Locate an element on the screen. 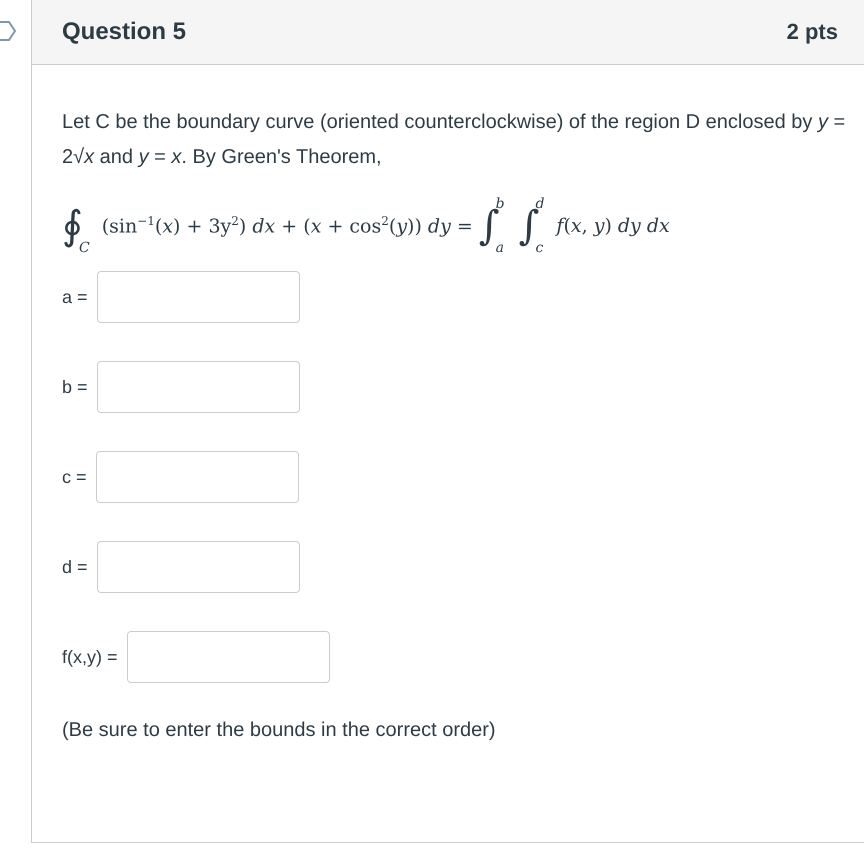 The height and width of the screenshot is (852, 864). answer-label: b = is located at coordinates (75, 387).